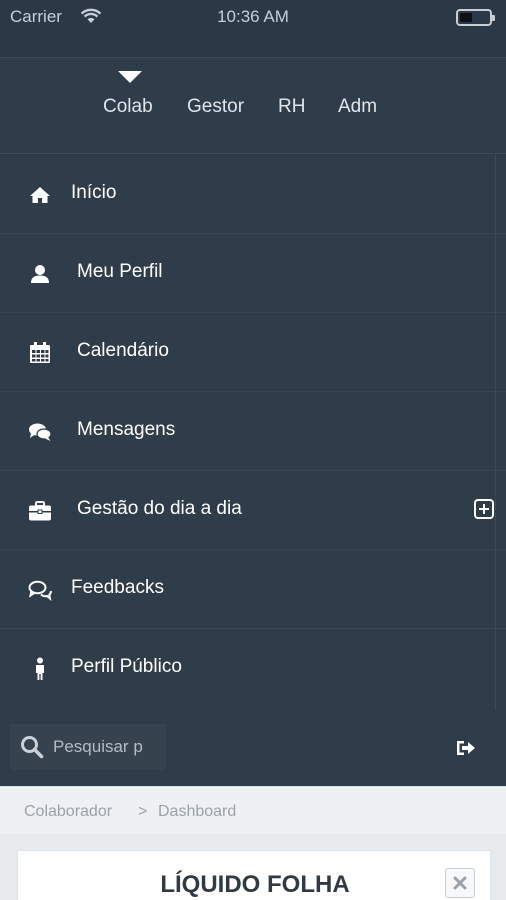 This screenshot has height=900, width=506. I want to click on menu-item-label: Perfil Público, so click(126, 666).